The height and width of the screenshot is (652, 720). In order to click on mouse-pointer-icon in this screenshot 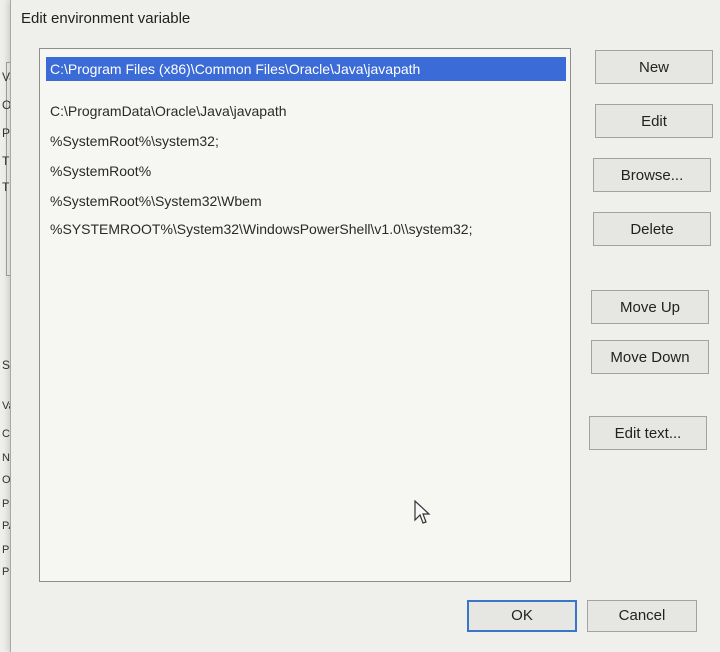, I will do `click(422, 512)`.